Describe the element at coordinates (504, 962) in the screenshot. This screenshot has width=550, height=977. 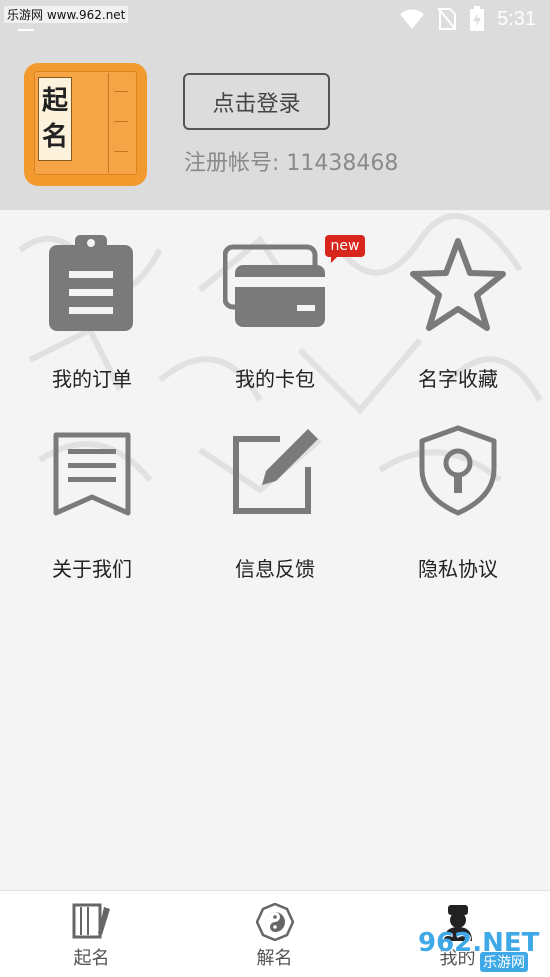
I see `watermark-site: 乐游网` at that location.